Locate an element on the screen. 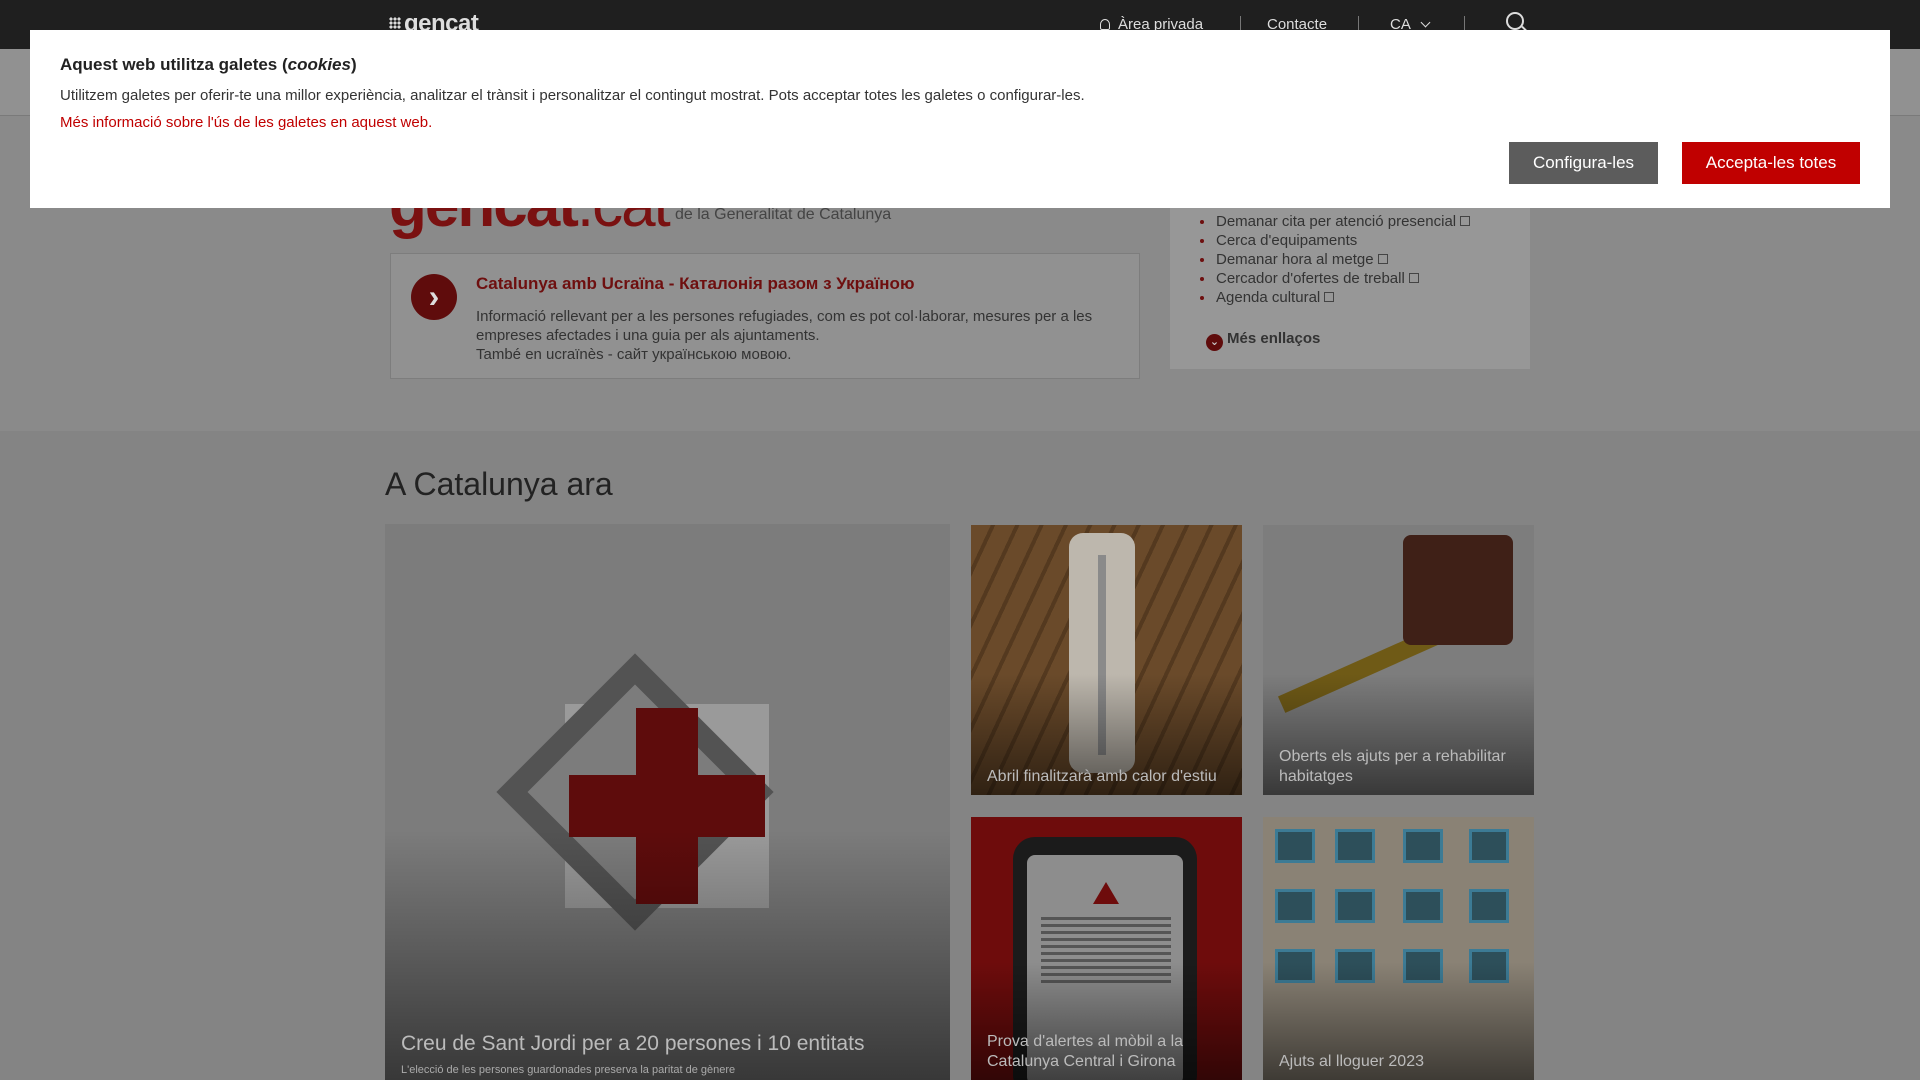  accept-all-cookies-button: Accepta-les totes is located at coordinates (1771, 163).